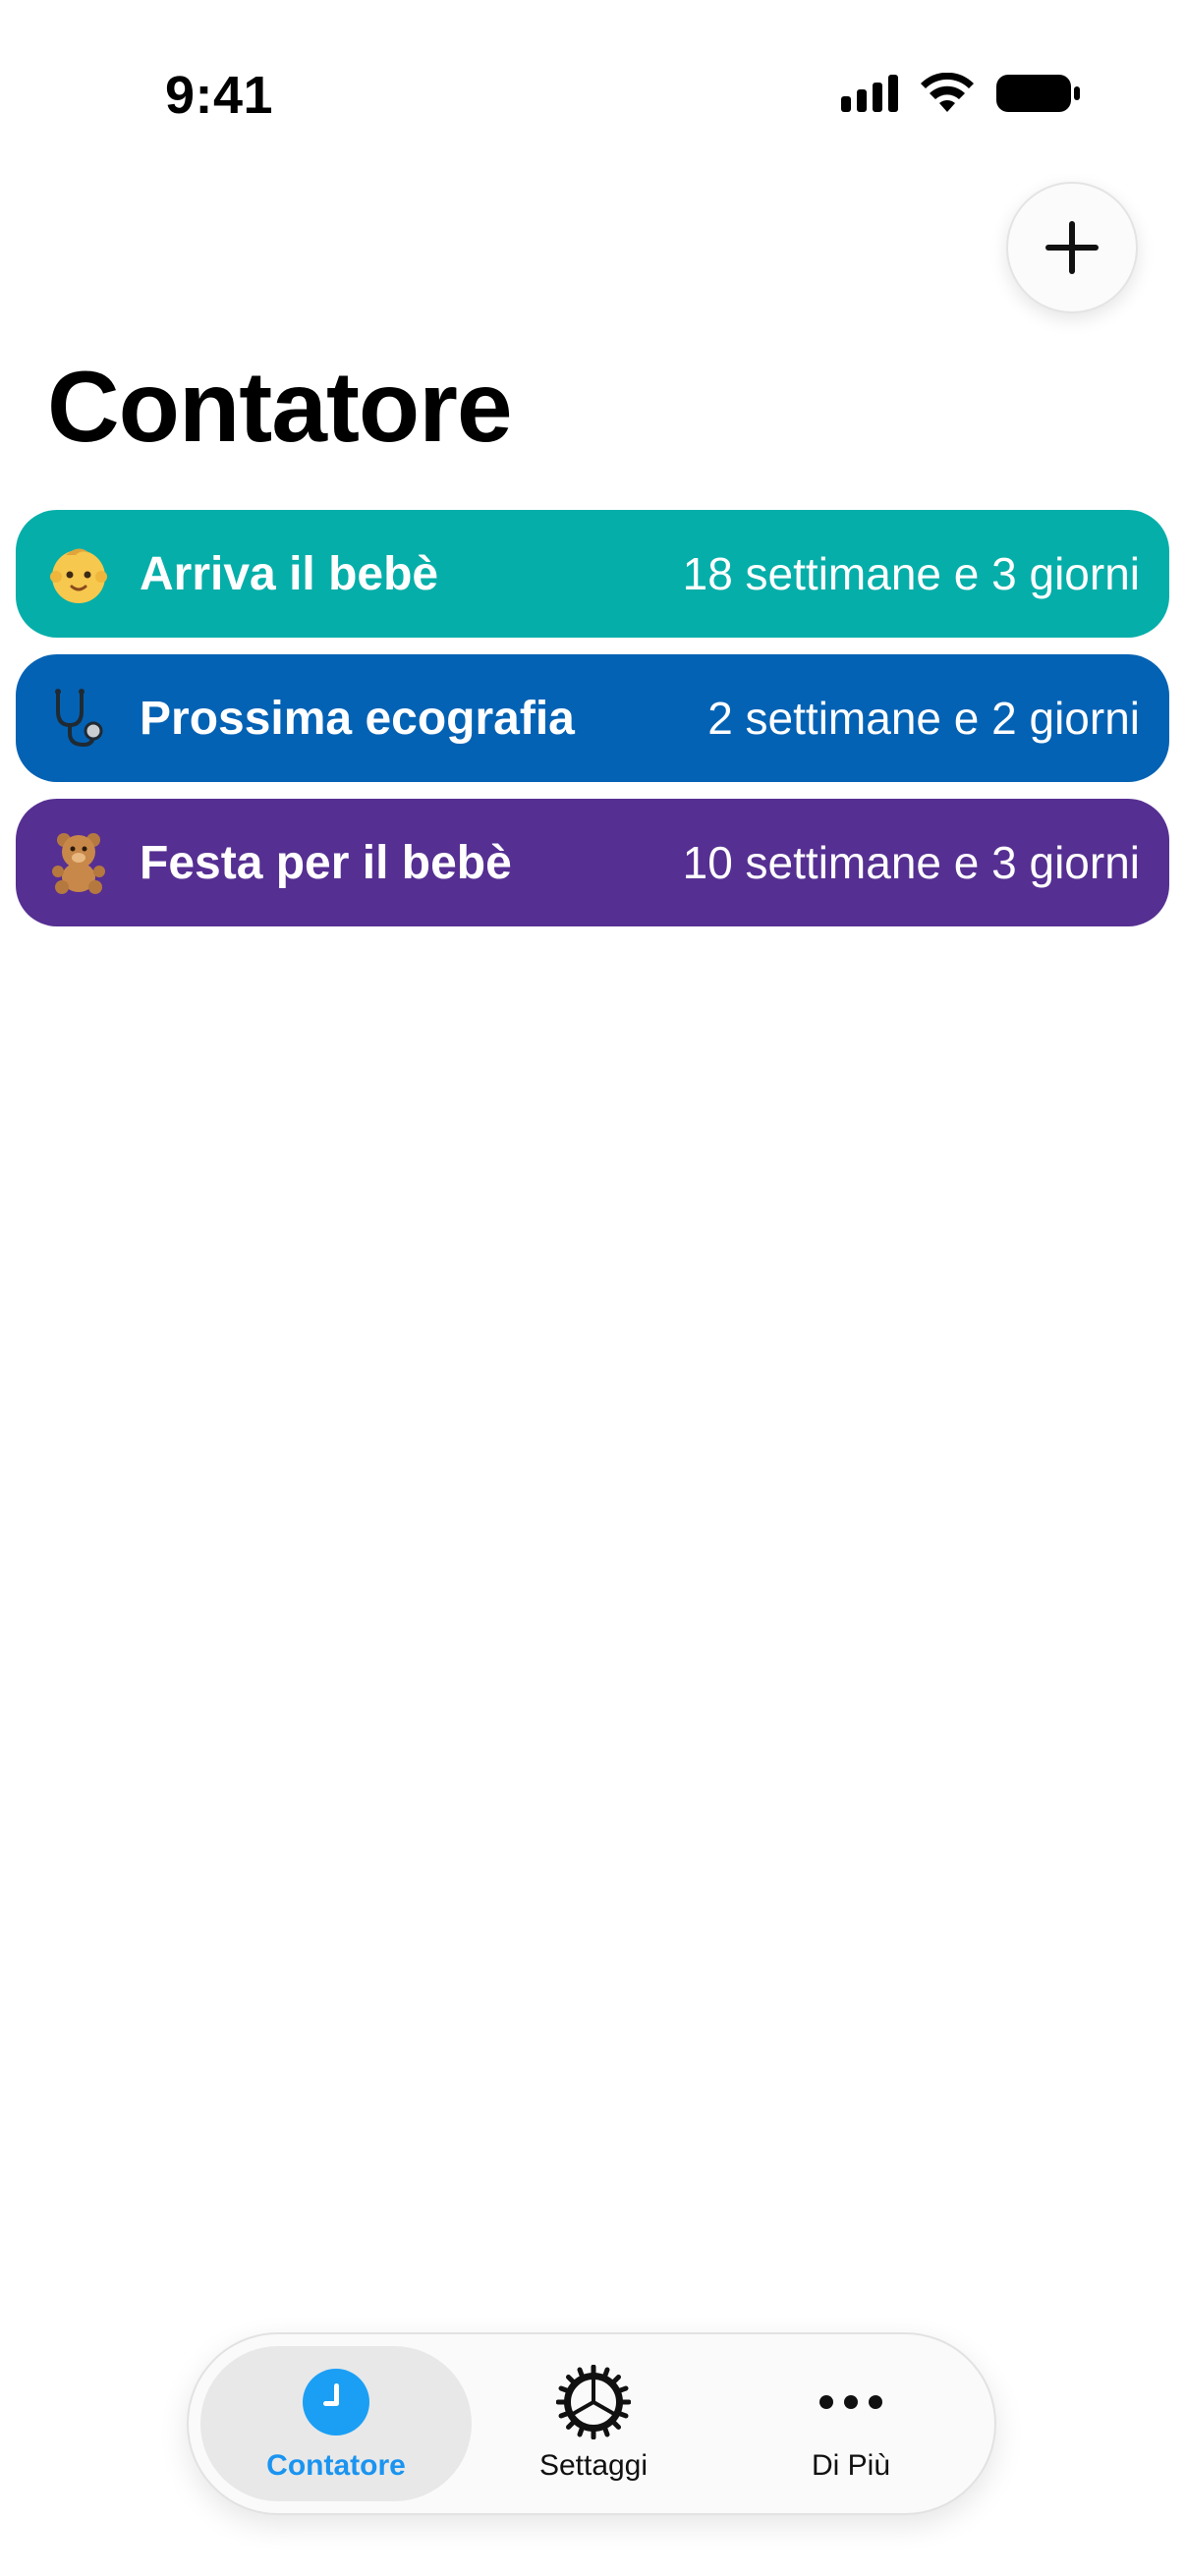 This screenshot has width=1185, height=2576. What do you see at coordinates (220, 95) in the screenshot?
I see `status-time: 9:41` at bounding box center [220, 95].